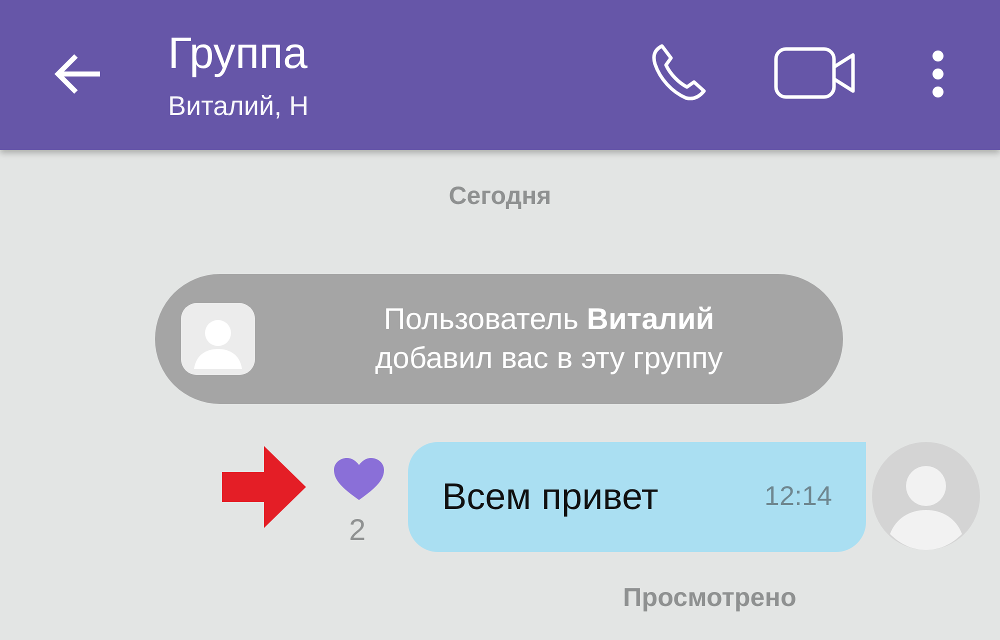  What do you see at coordinates (798, 497) in the screenshot?
I see `message-time: 12:14` at bounding box center [798, 497].